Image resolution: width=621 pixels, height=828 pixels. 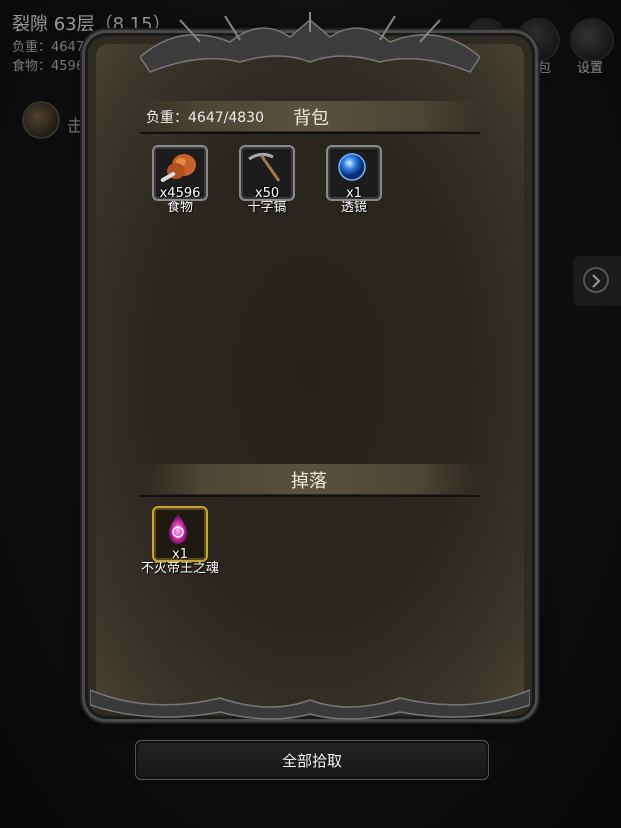 What do you see at coordinates (48, 66) in the screenshot?
I see `hud-food: 食物：4596` at bounding box center [48, 66].